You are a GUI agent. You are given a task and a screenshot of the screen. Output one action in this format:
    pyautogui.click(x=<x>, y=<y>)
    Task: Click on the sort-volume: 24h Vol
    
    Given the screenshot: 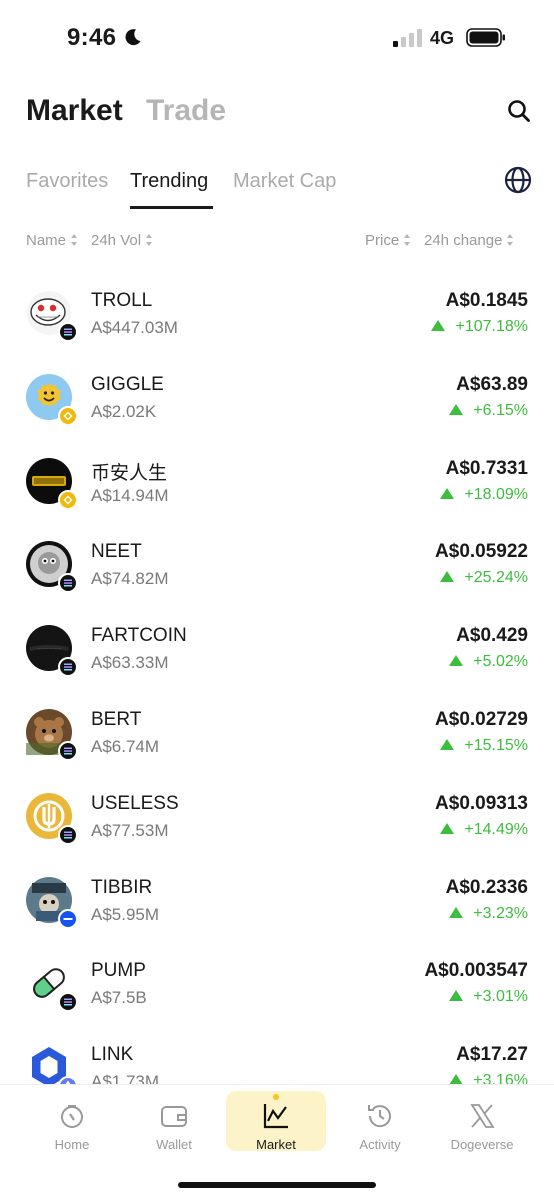 What is the action you would take?
    pyautogui.click(x=122, y=240)
    